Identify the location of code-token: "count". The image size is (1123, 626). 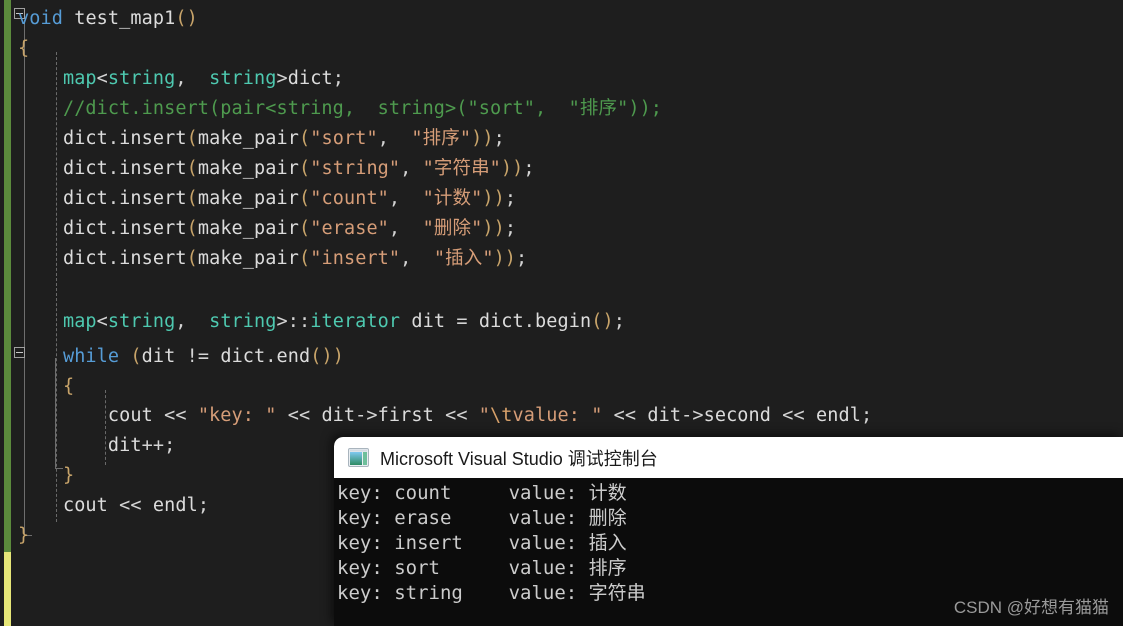
(349, 198).